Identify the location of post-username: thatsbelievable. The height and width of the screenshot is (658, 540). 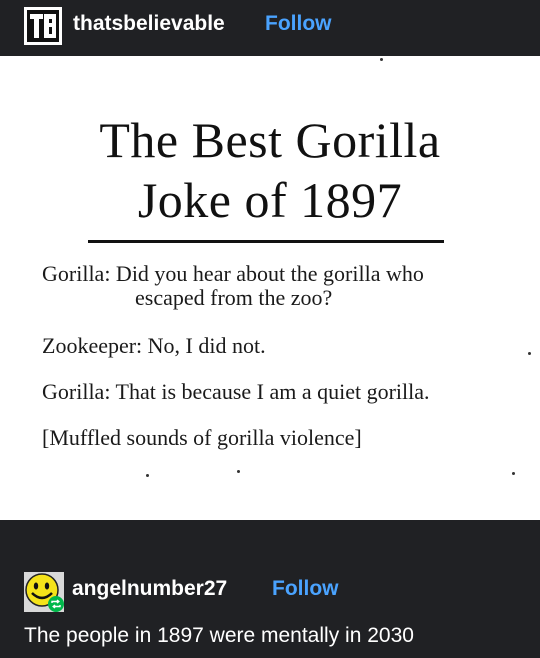
(149, 24).